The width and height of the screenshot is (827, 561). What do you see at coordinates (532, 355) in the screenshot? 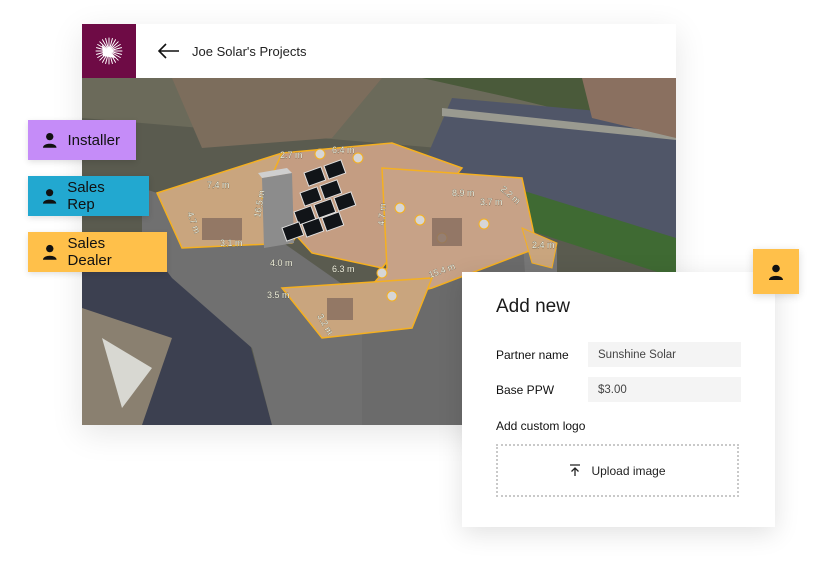
I see `partner-name-label: Partner name` at bounding box center [532, 355].